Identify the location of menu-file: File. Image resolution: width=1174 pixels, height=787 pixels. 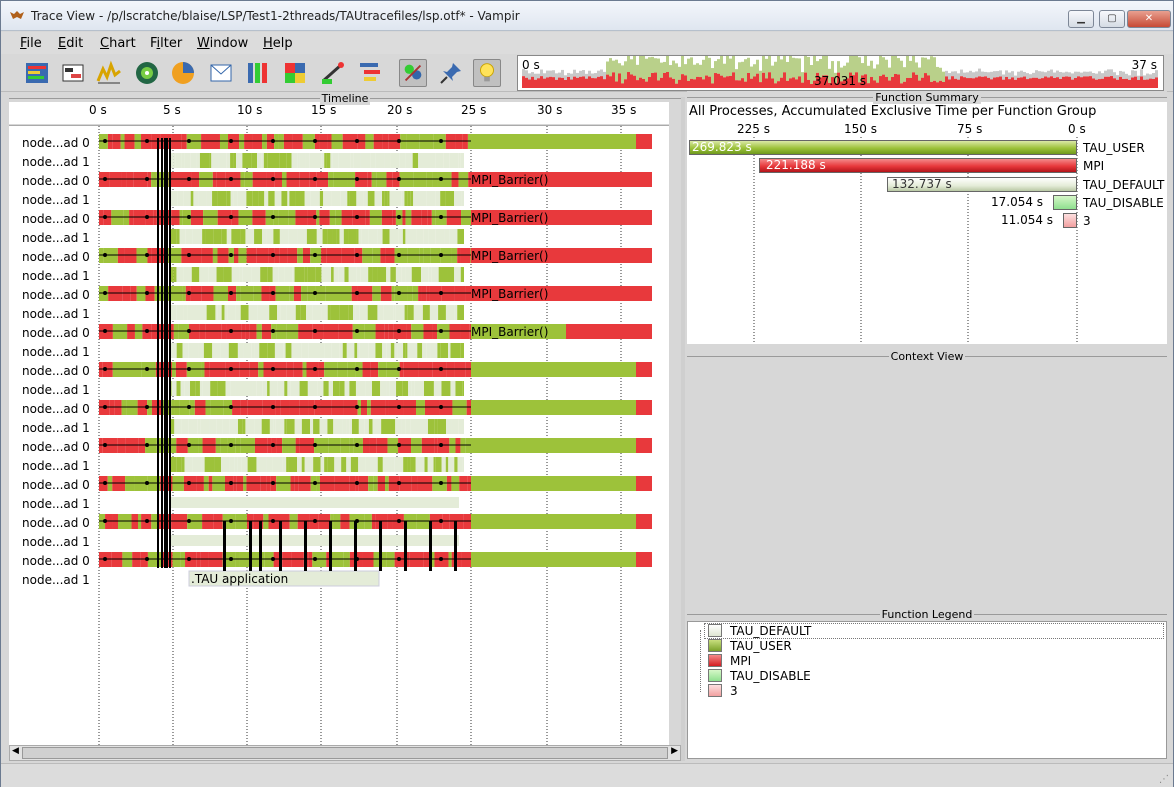
(31, 43).